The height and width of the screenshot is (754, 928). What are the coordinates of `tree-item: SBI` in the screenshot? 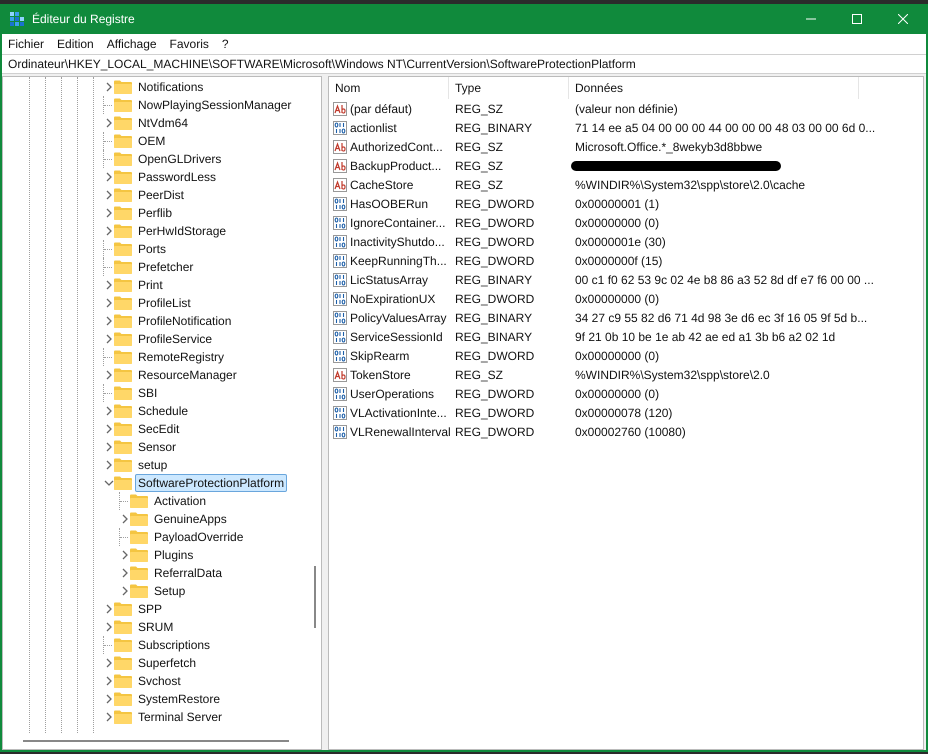 It's located at (147, 393).